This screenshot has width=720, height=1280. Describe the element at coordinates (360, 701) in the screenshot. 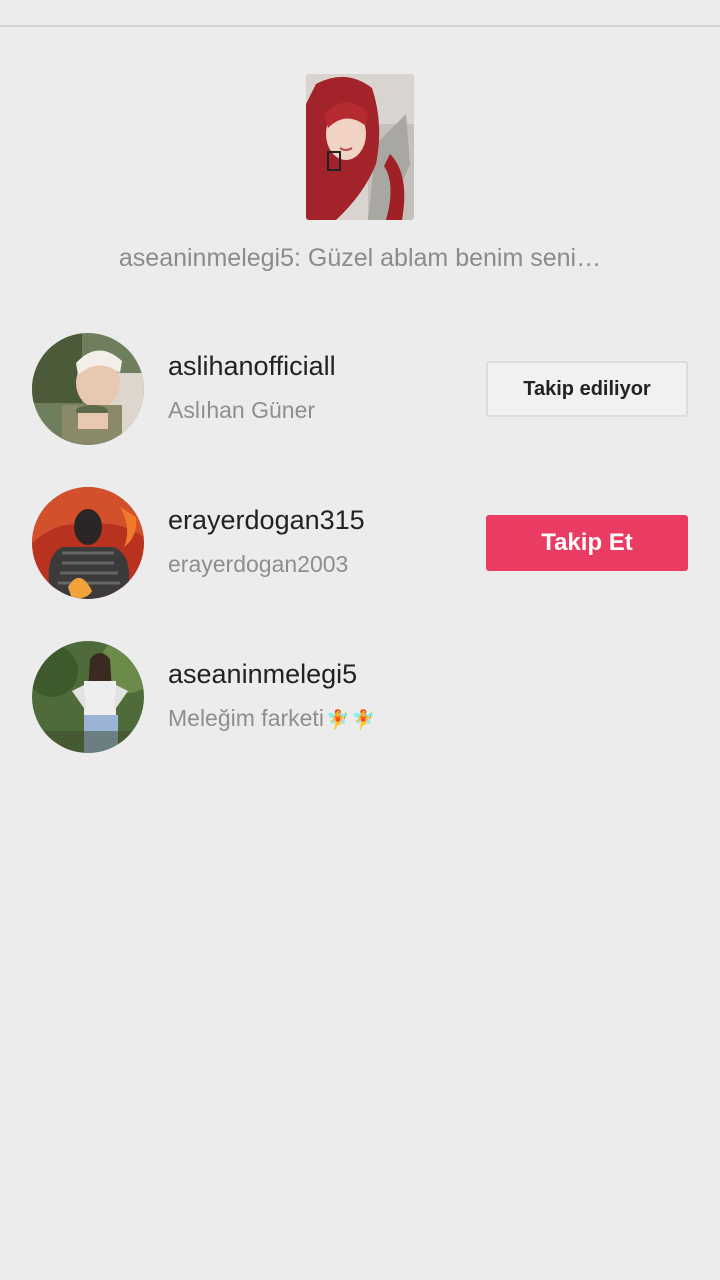

I see `user-row: aseaninmelegi5 Meleğim farketi 🧚 🧚` at that location.